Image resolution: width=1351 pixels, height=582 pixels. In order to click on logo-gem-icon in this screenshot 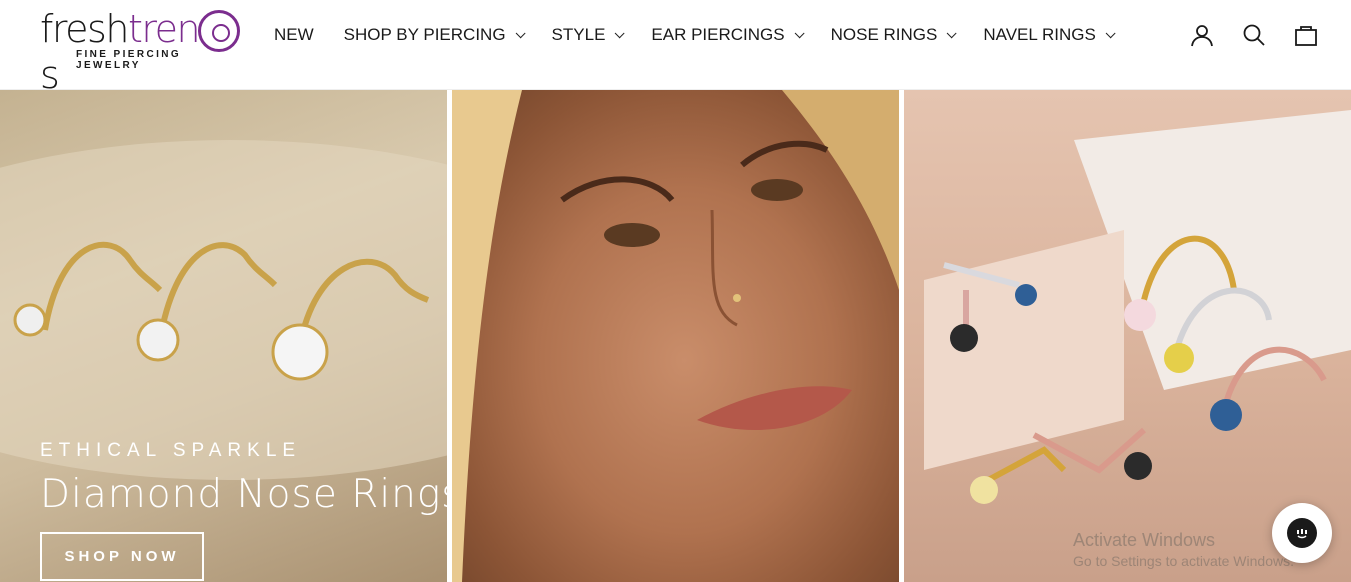, I will do `click(219, 31)`.